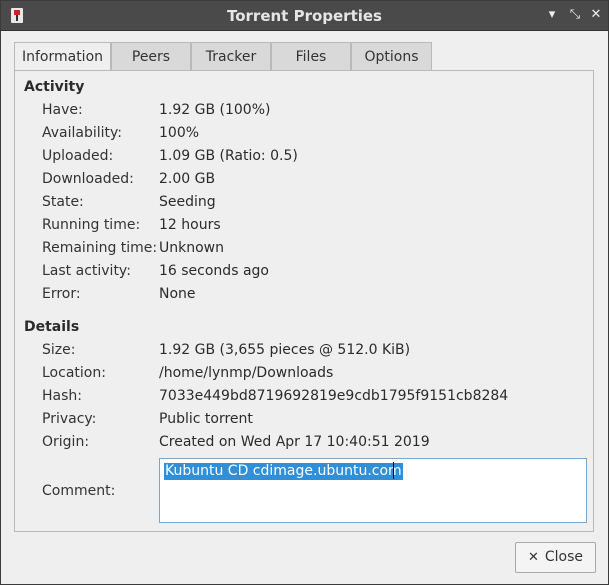  What do you see at coordinates (206, 419) in the screenshot?
I see `privacy-value: Public torrent` at bounding box center [206, 419].